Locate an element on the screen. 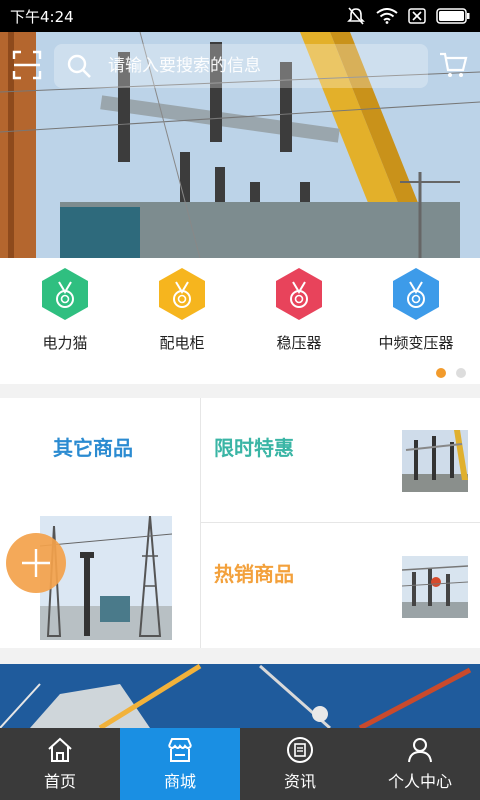 The image size is (480, 800). battery-icon is located at coordinates (453, 16).